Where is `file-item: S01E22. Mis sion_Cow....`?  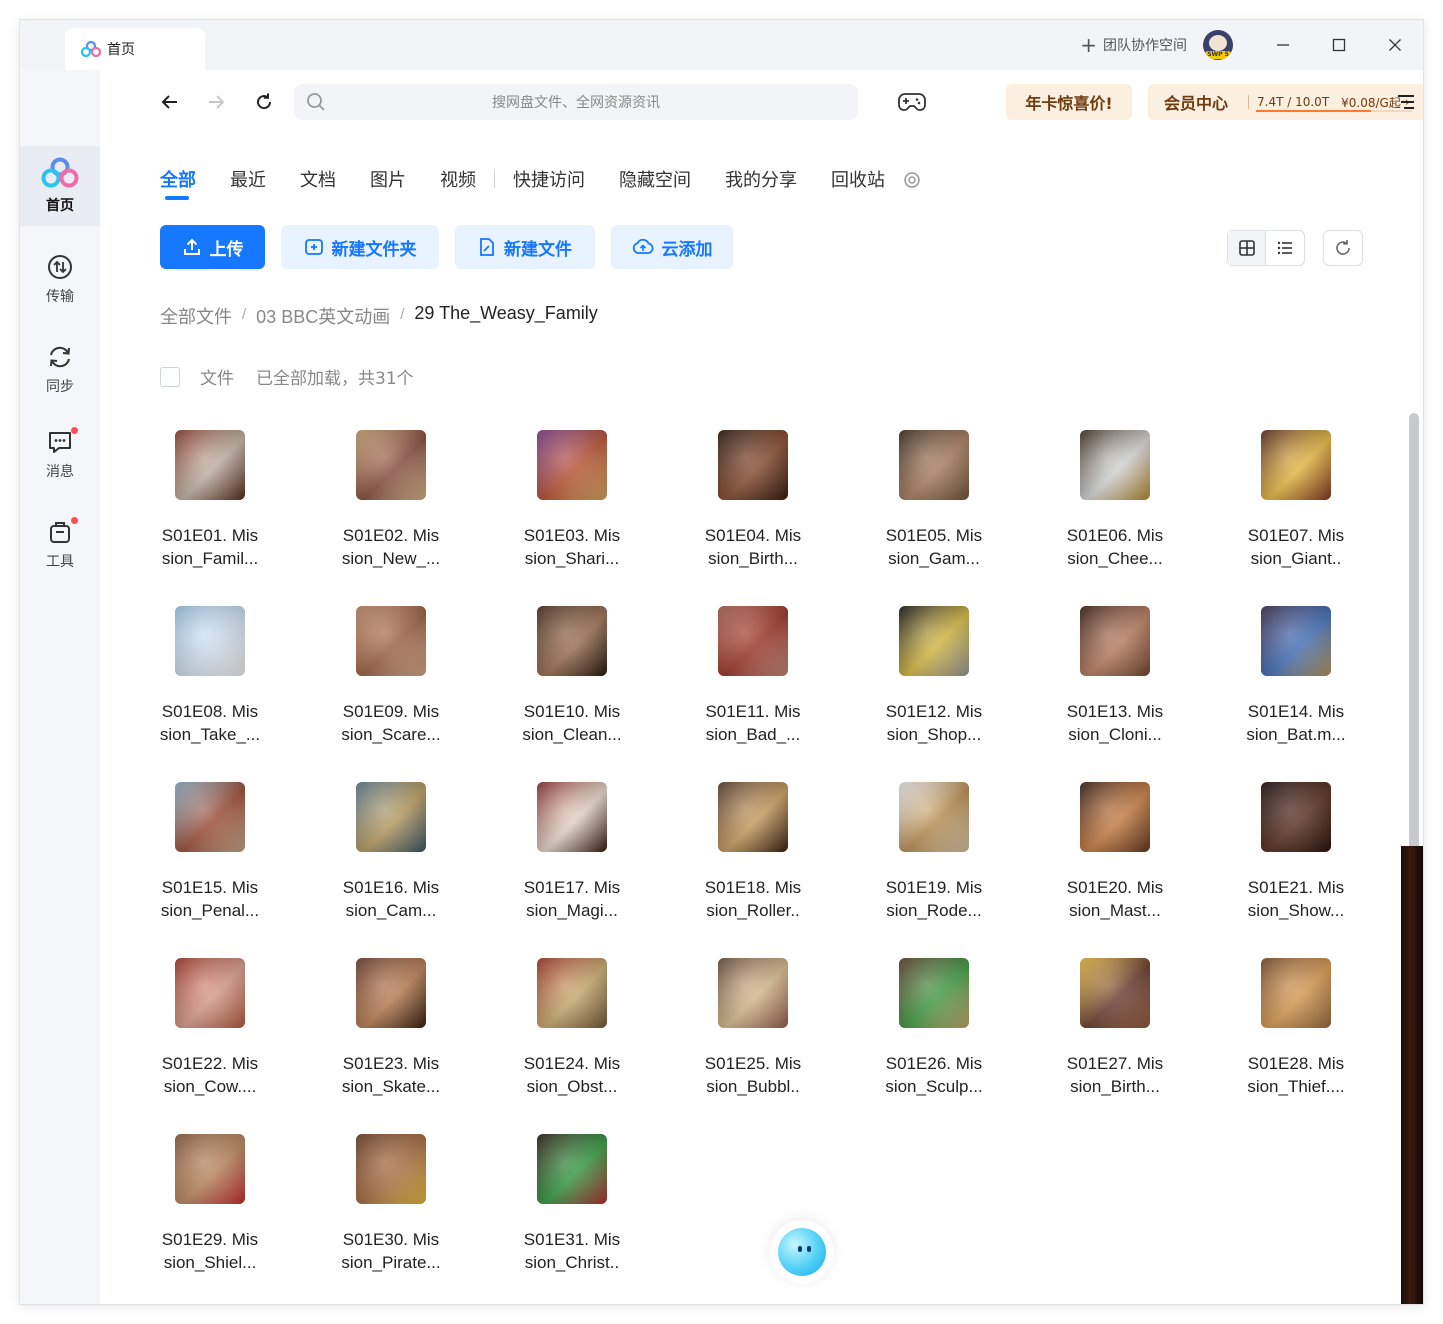 file-item: S01E22. Mis sion_Cow.... is located at coordinates (210, 1037).